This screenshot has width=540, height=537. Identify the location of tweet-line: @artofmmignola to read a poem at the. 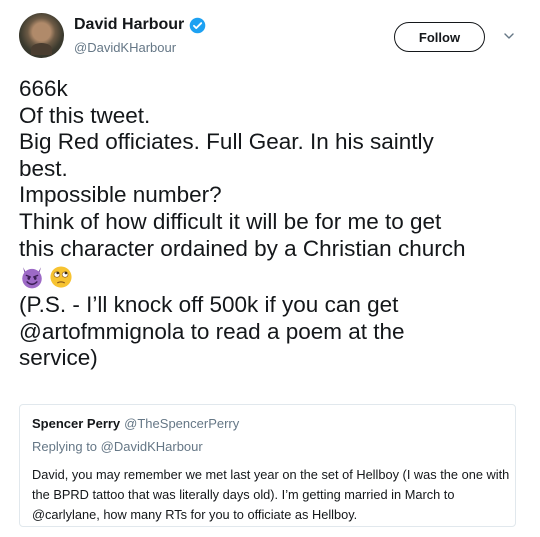
(212, 331).